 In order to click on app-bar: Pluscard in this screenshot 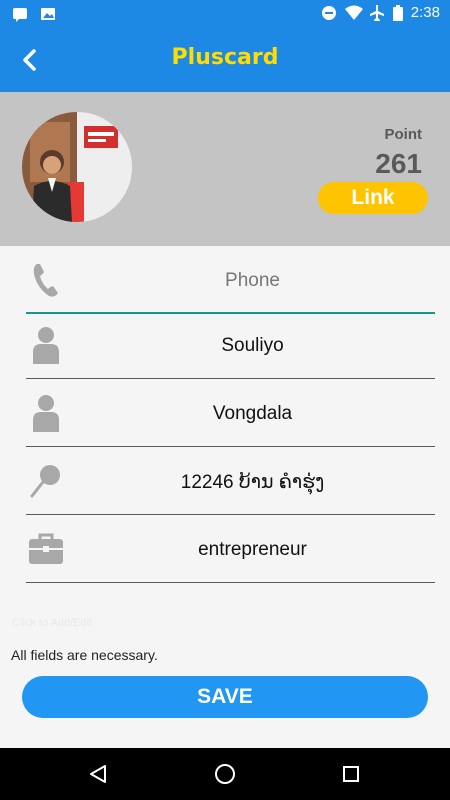, I will do `click(225, 60)`.